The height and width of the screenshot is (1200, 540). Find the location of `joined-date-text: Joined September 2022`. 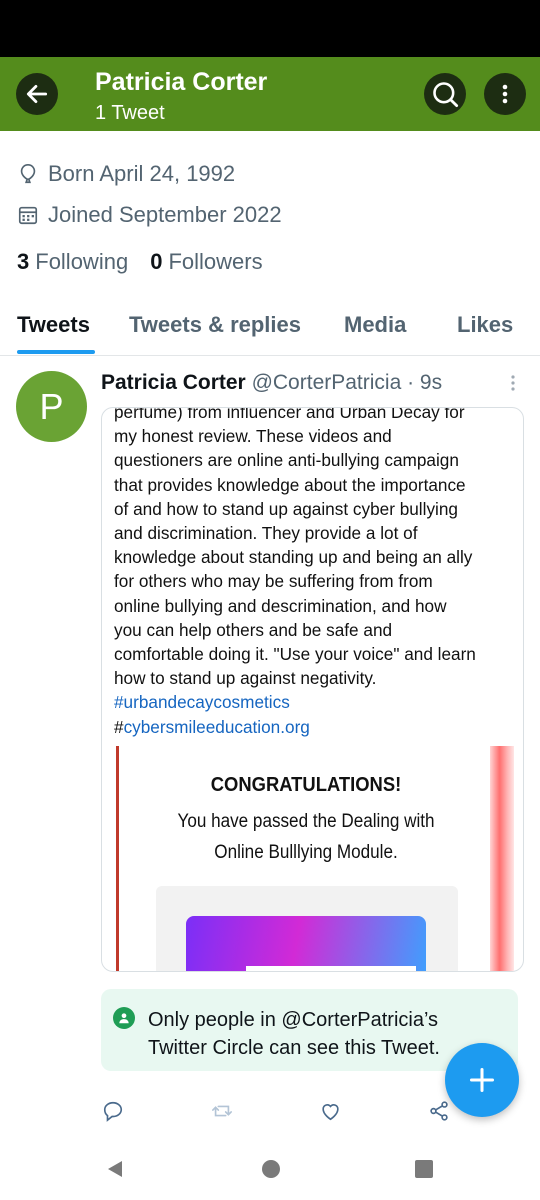

joined-date-text: Joined September 2022 is located at coordinates (165, 214).